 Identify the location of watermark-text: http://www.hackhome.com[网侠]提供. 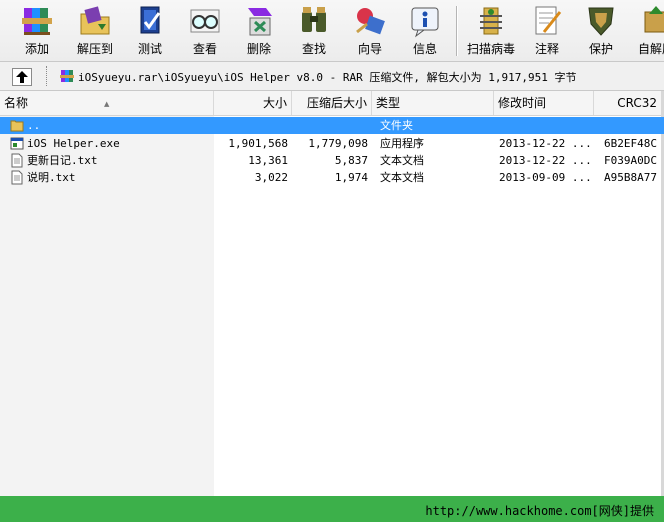
(539, 511).